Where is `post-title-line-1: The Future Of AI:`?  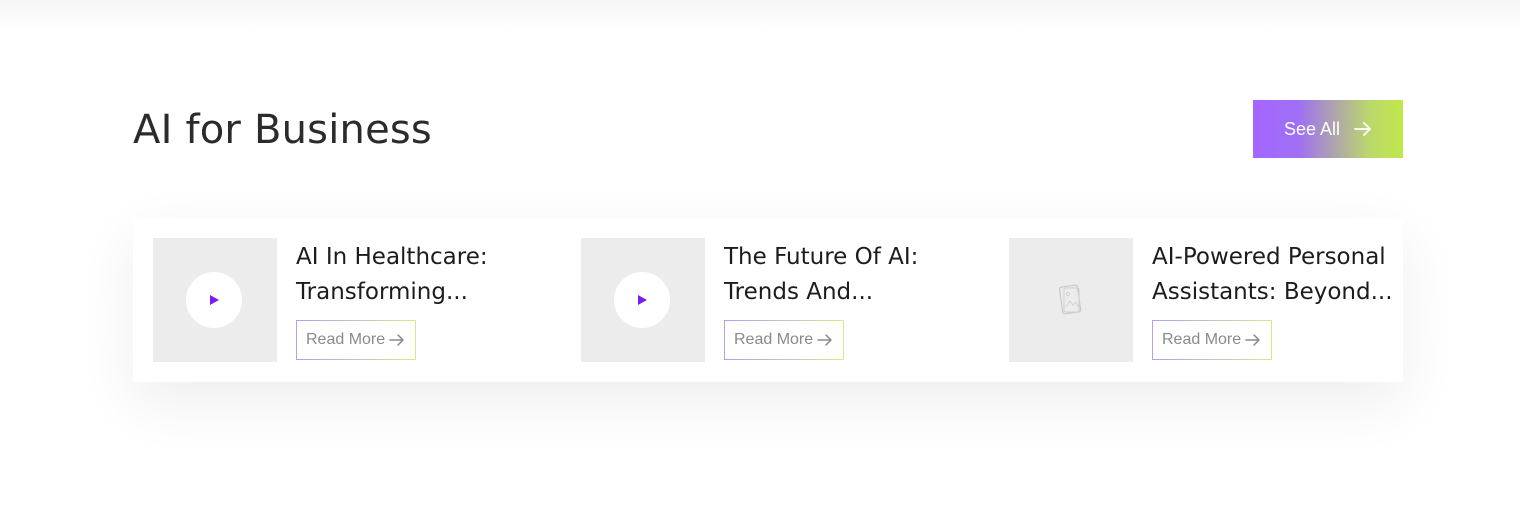
post-title-line-1: The Future Of AI: is located at coordinates (821, 257).